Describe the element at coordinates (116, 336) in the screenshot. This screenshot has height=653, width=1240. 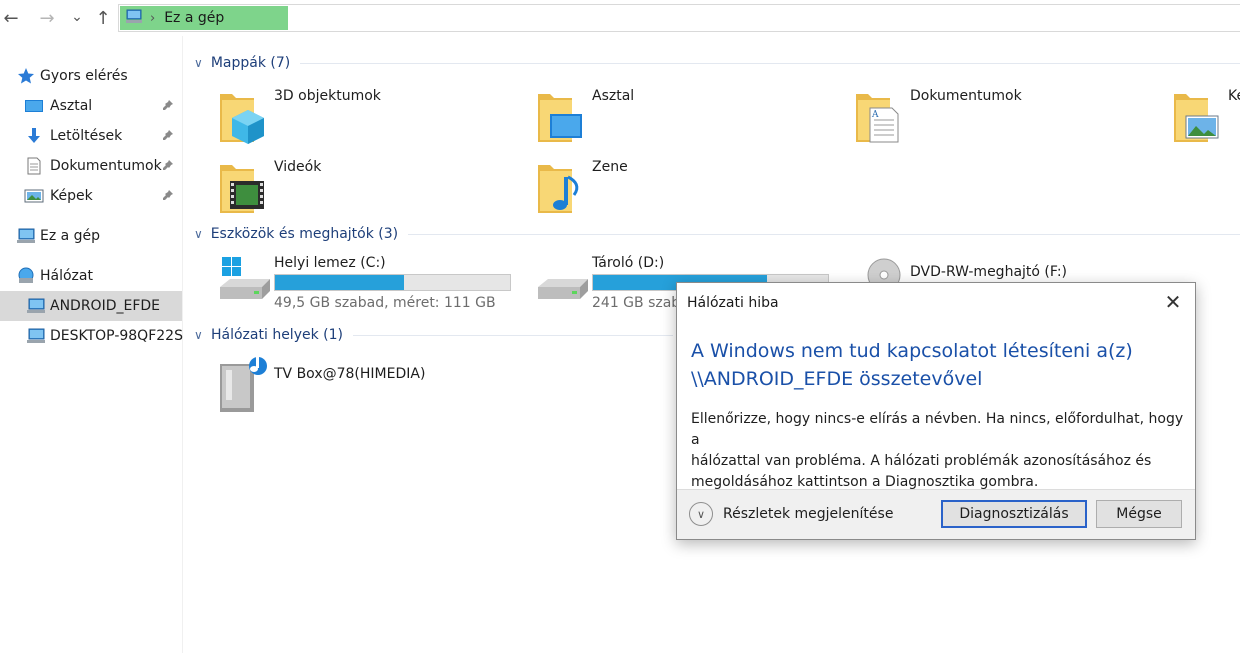
I see `sidebar-item-label: DESKTOP-98QF22S` at that location.